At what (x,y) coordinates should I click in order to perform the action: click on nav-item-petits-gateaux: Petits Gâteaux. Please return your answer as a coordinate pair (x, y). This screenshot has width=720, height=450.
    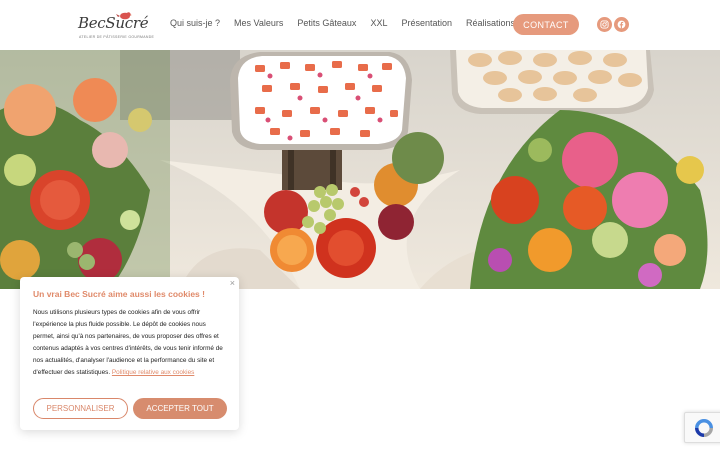
    Looking at the image, I should click on (326, 23).